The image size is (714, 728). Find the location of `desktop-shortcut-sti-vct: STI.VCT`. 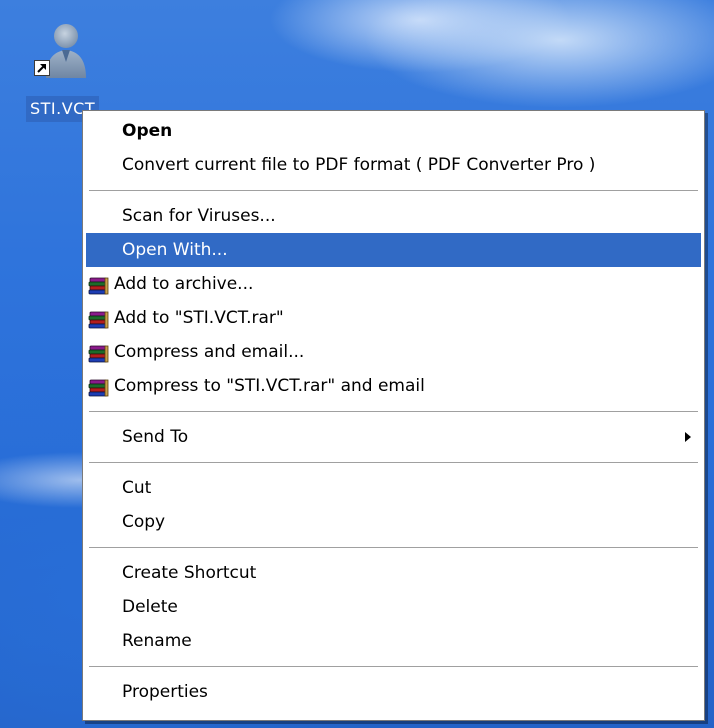

desktop-shortcut-sti-vct: STI.VCT is located at coordinates (70, 70).